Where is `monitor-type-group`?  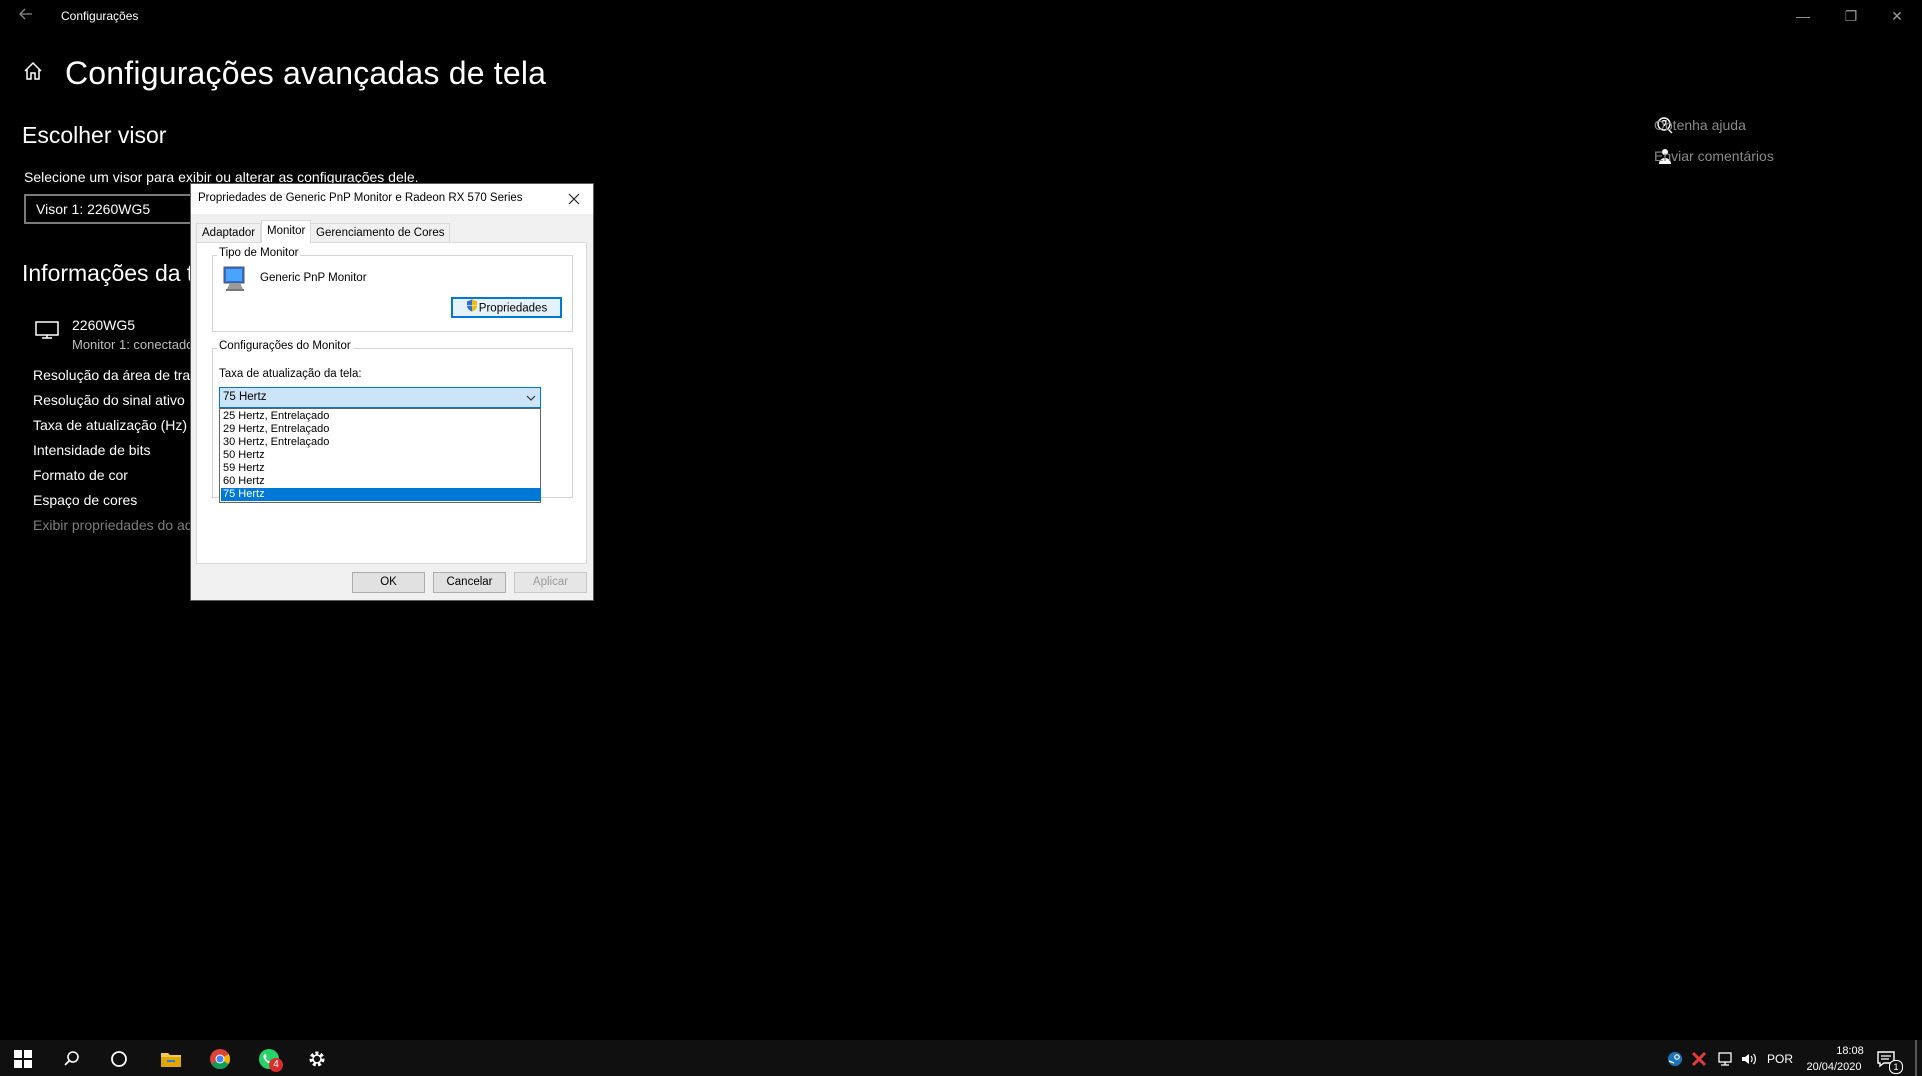 monitor-type-group is located at coordinates (392, 293).